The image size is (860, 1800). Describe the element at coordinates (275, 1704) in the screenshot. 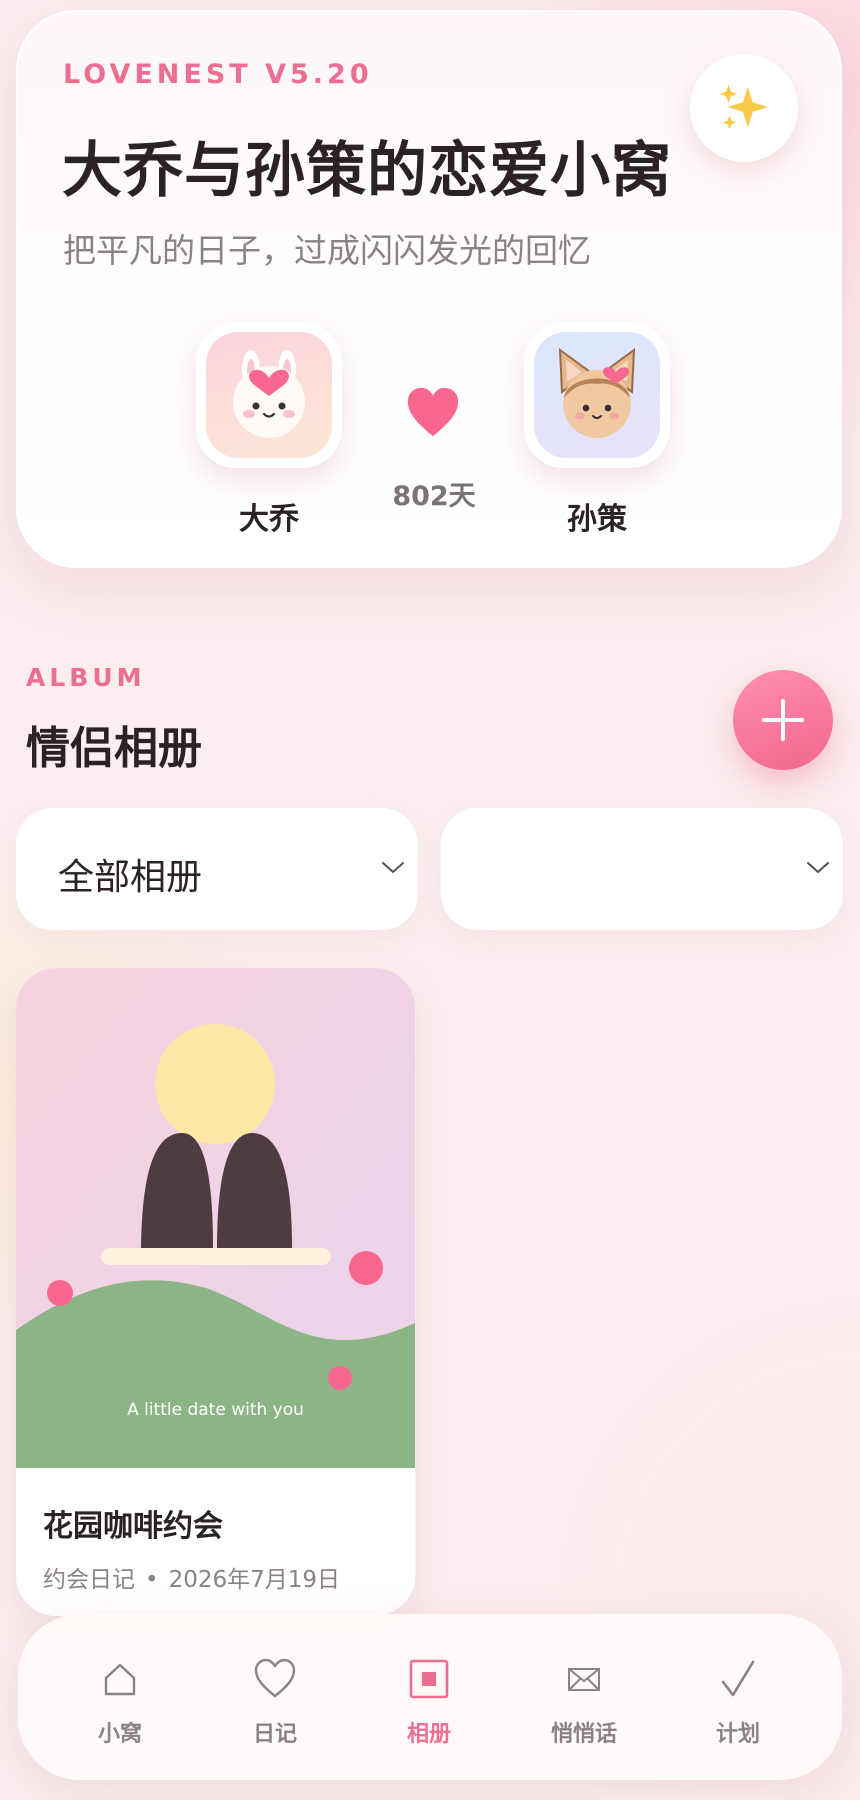

I see `nav-item-diary: 日记` at that location.